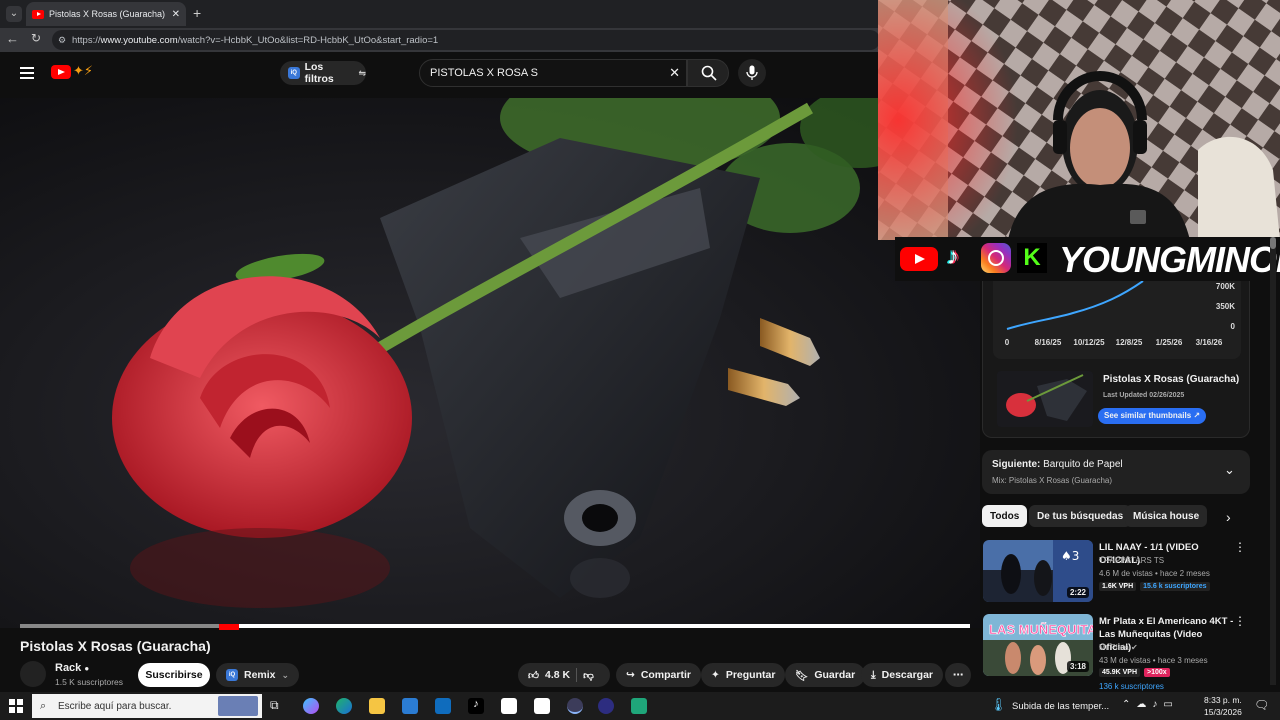  Describe the element at coordinates (16, 706) in the screenshot. I see `windows-start-icon` at that location.